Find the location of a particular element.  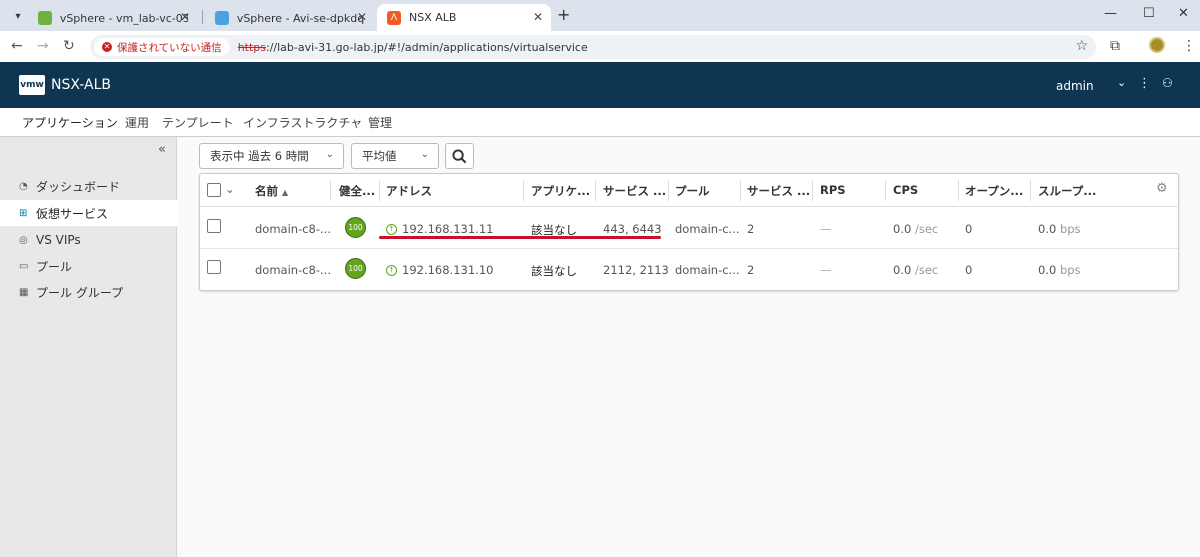

sidebar-item-dashboard: ◔ ダッシュボード is located at coordinates (88, 186).